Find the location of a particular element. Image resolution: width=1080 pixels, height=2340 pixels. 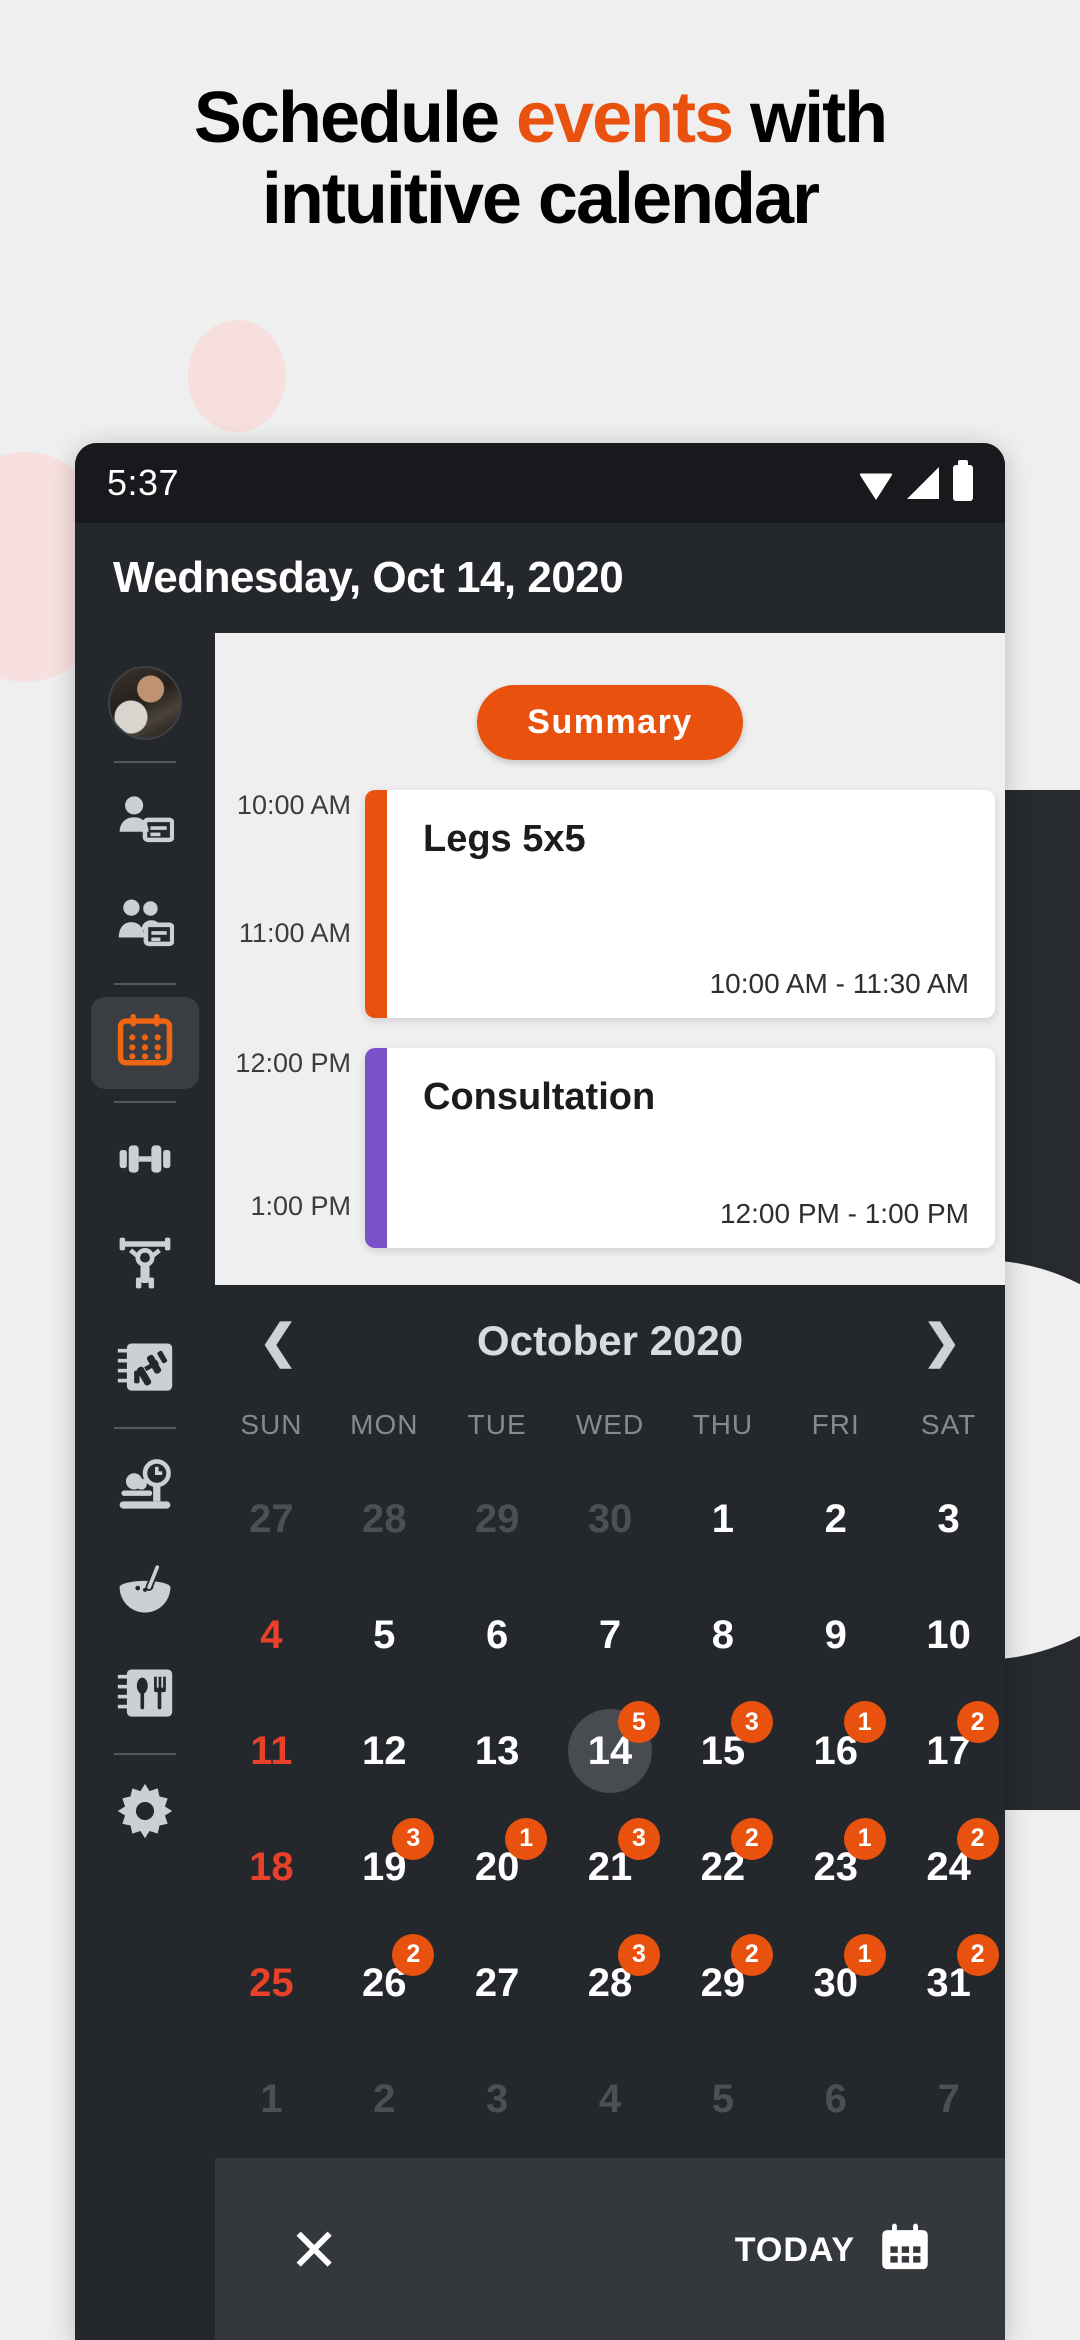

calendar-day-cell: 28 3 is located at coordinates (610, 1984).